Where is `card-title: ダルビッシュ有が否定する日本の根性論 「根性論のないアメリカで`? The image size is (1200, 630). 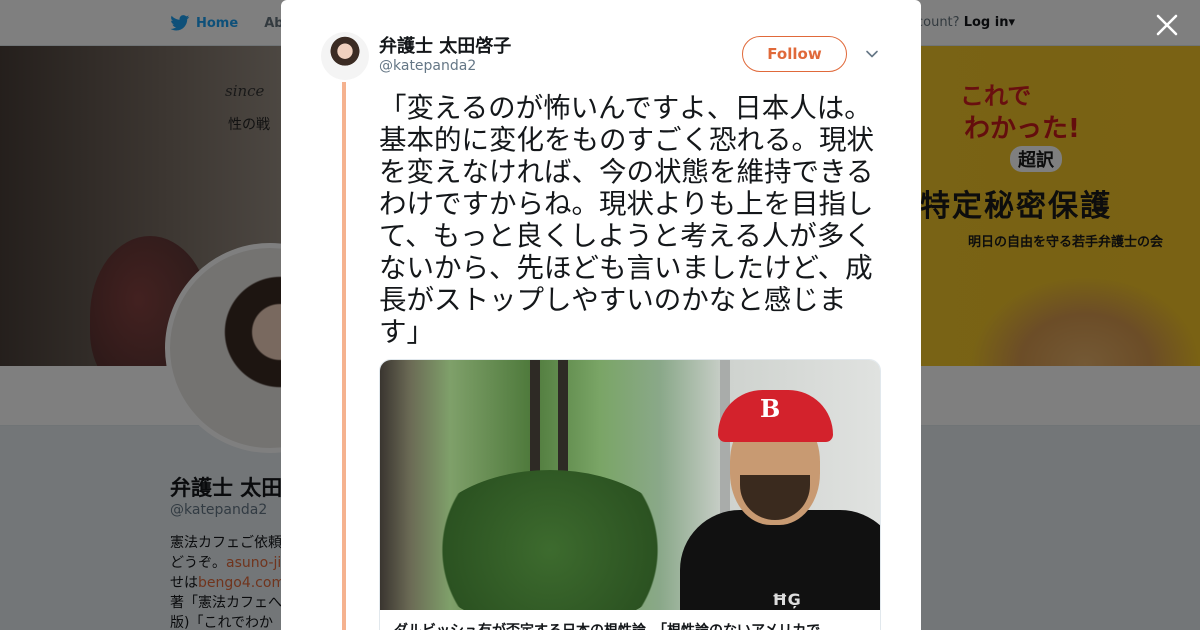
card-title: ダルビッシュ有が否定する日本の根性論 「根性論のないアメリカで is located at coordinates (631, 625).